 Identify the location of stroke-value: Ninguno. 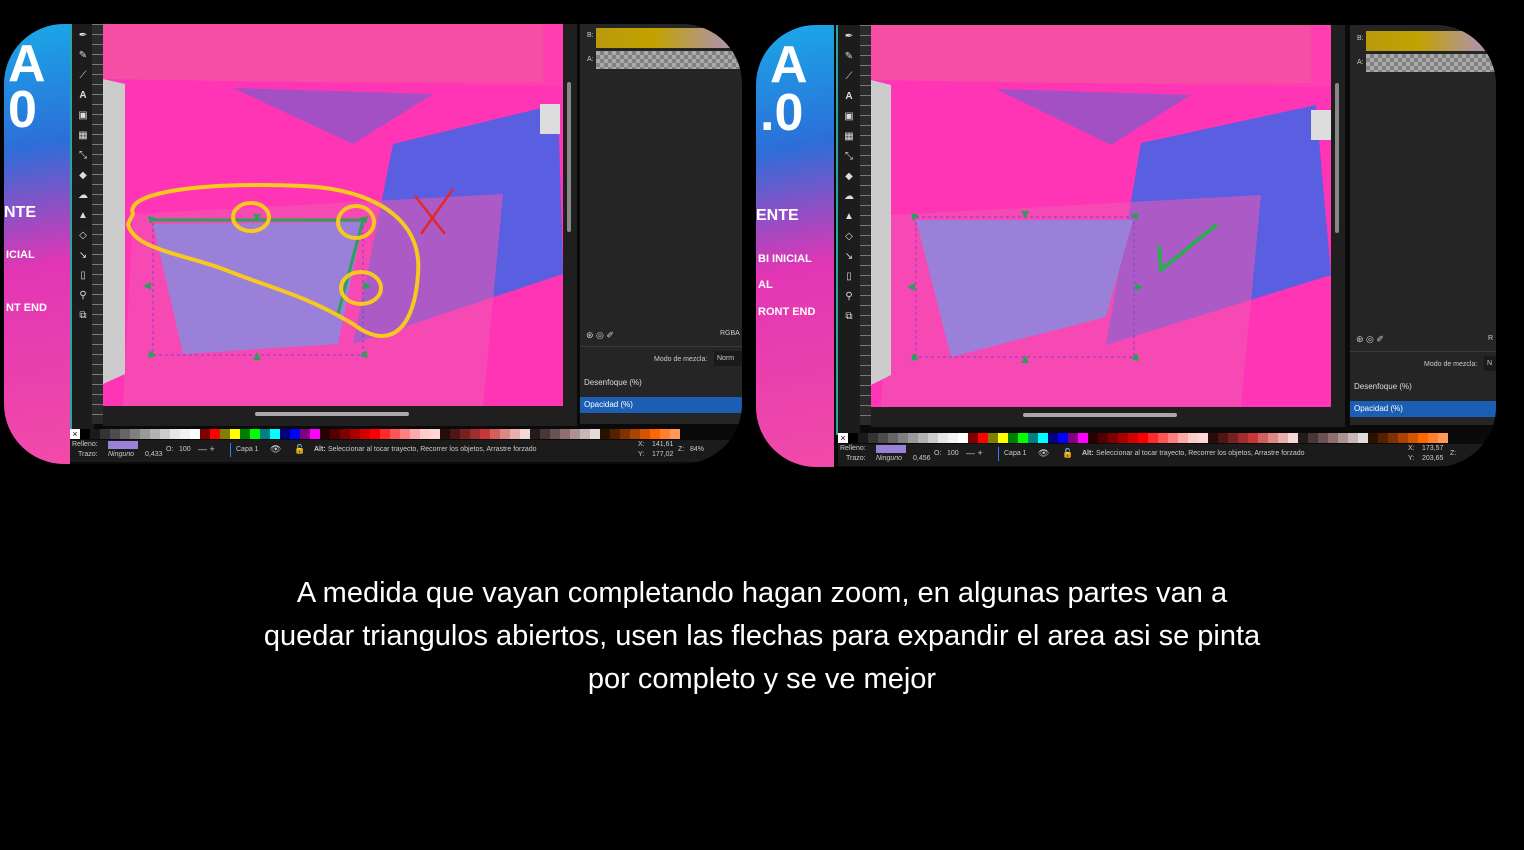
(889, 458).